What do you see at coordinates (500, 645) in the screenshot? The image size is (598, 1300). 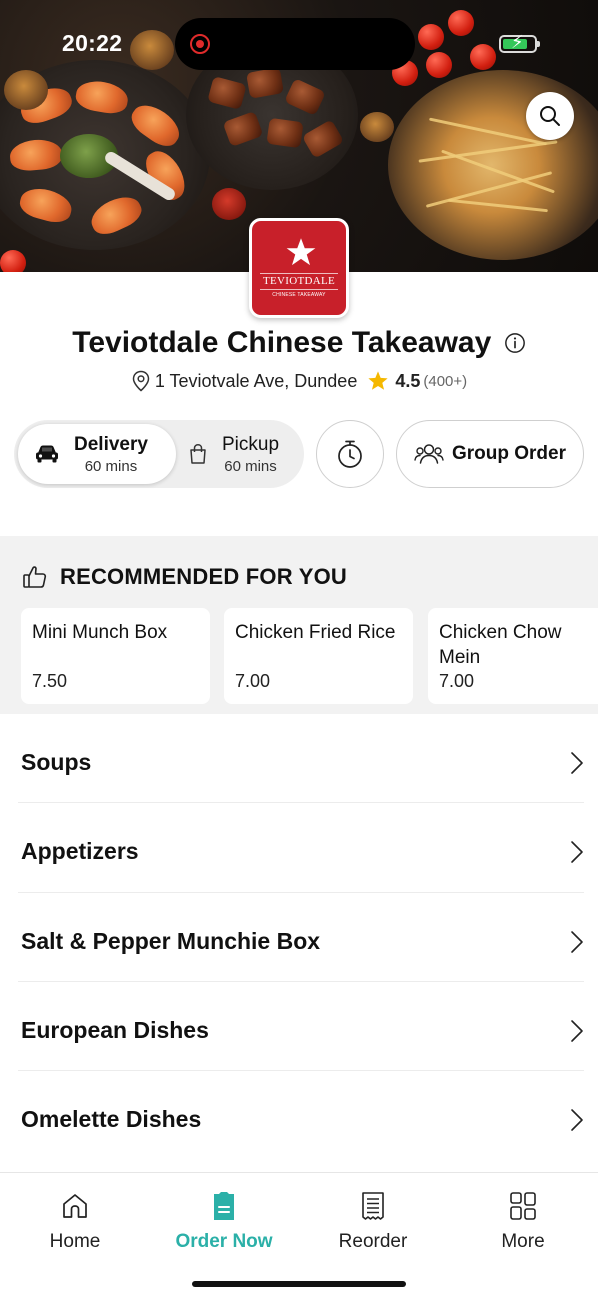 I see `recommended-item-name: Chicken Chow Mein` at bounding box center [500, 645].